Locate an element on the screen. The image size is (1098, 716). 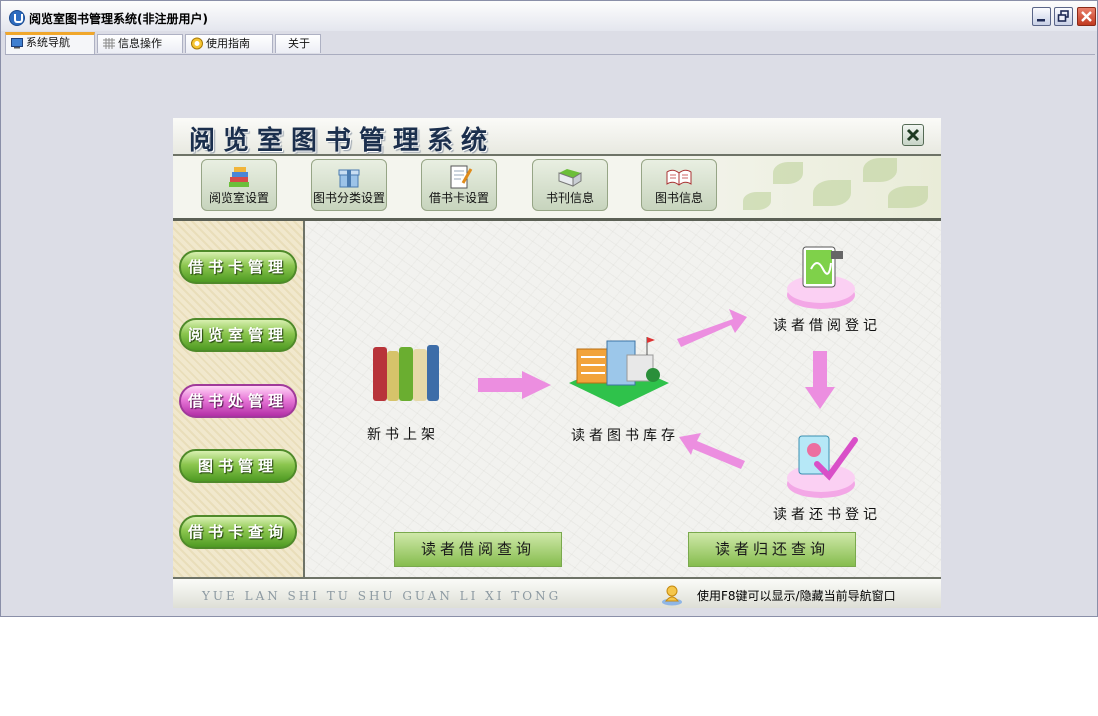
footer-pinyin-title: YUE LAN SHI TU SHU GUAN LI XI TONG is located at coordinates (382, 596).